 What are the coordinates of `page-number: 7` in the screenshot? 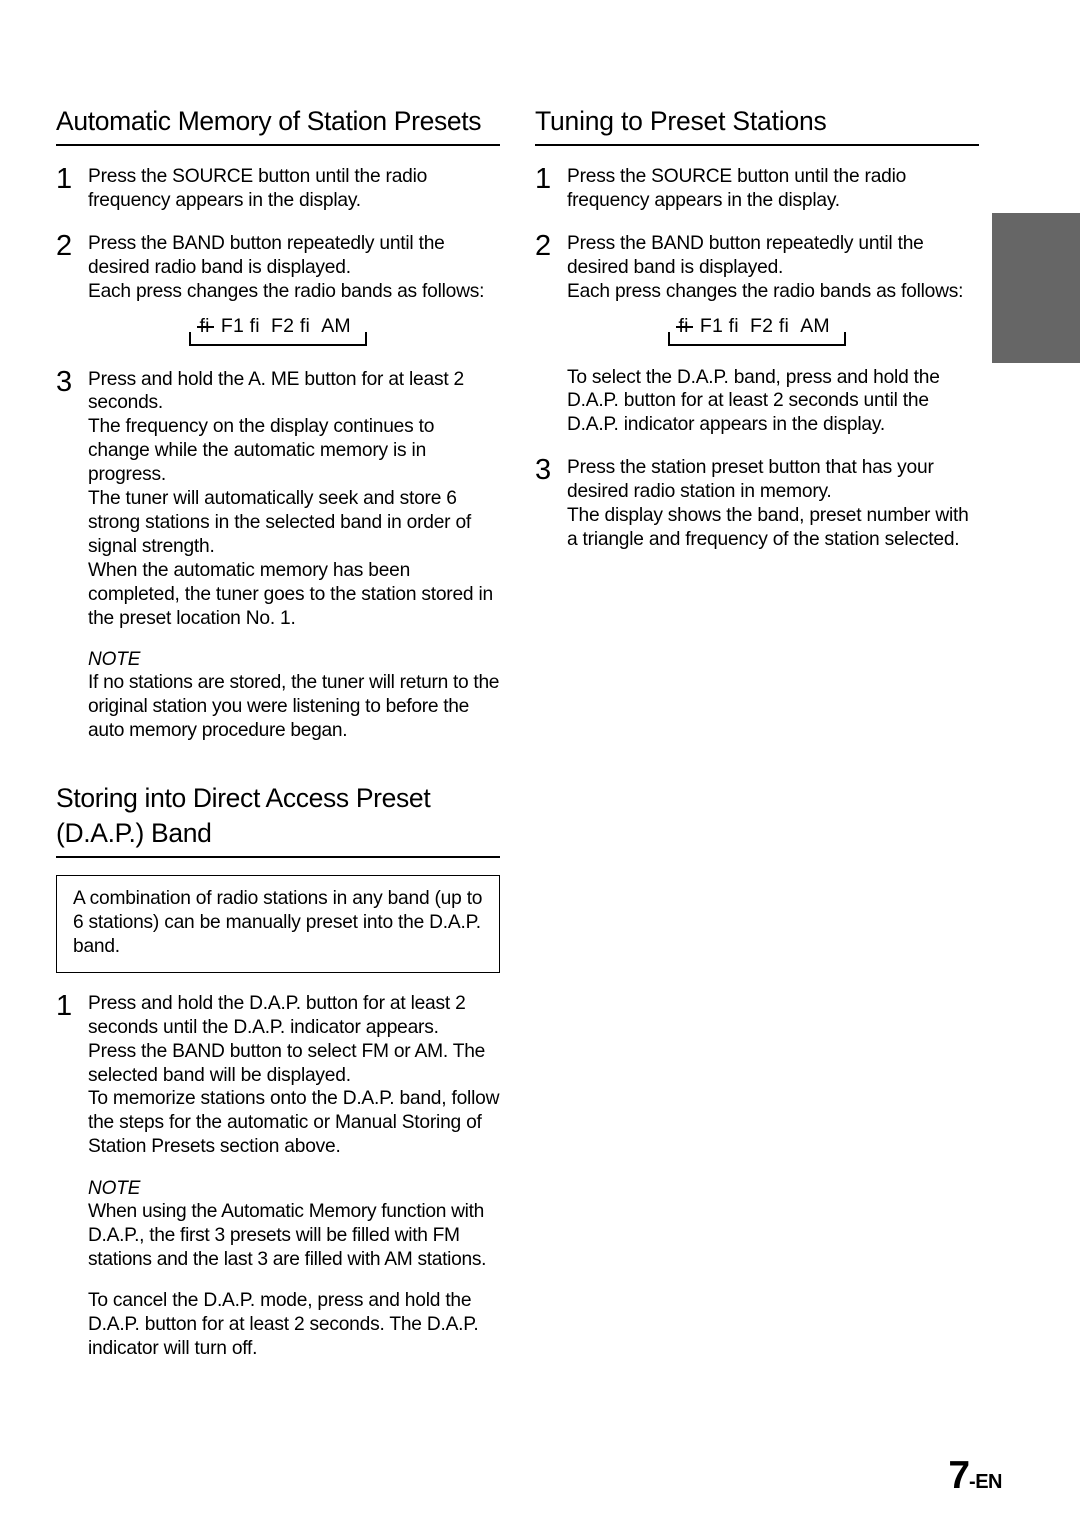 It's located at (959, 1475).